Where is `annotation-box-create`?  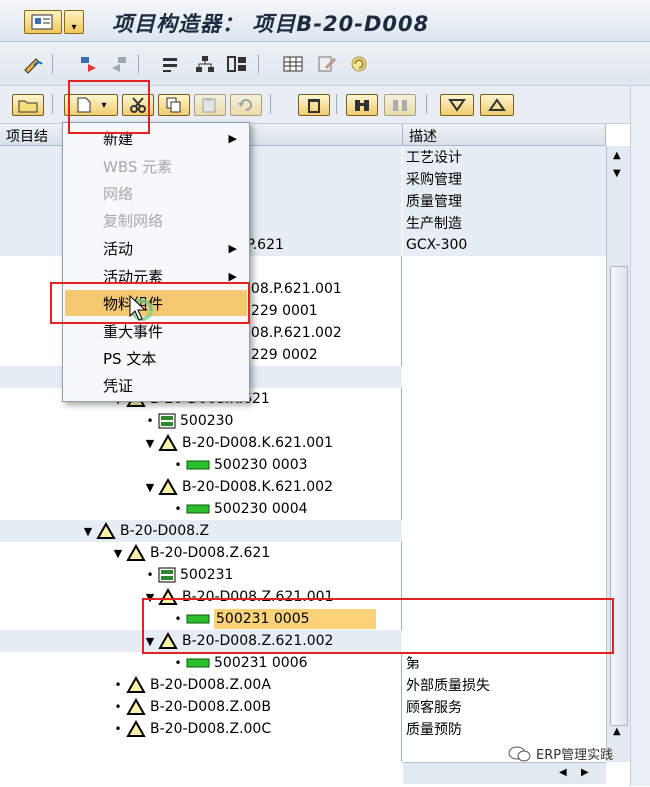
annotation-box-create is located at coordinates (109, 107).